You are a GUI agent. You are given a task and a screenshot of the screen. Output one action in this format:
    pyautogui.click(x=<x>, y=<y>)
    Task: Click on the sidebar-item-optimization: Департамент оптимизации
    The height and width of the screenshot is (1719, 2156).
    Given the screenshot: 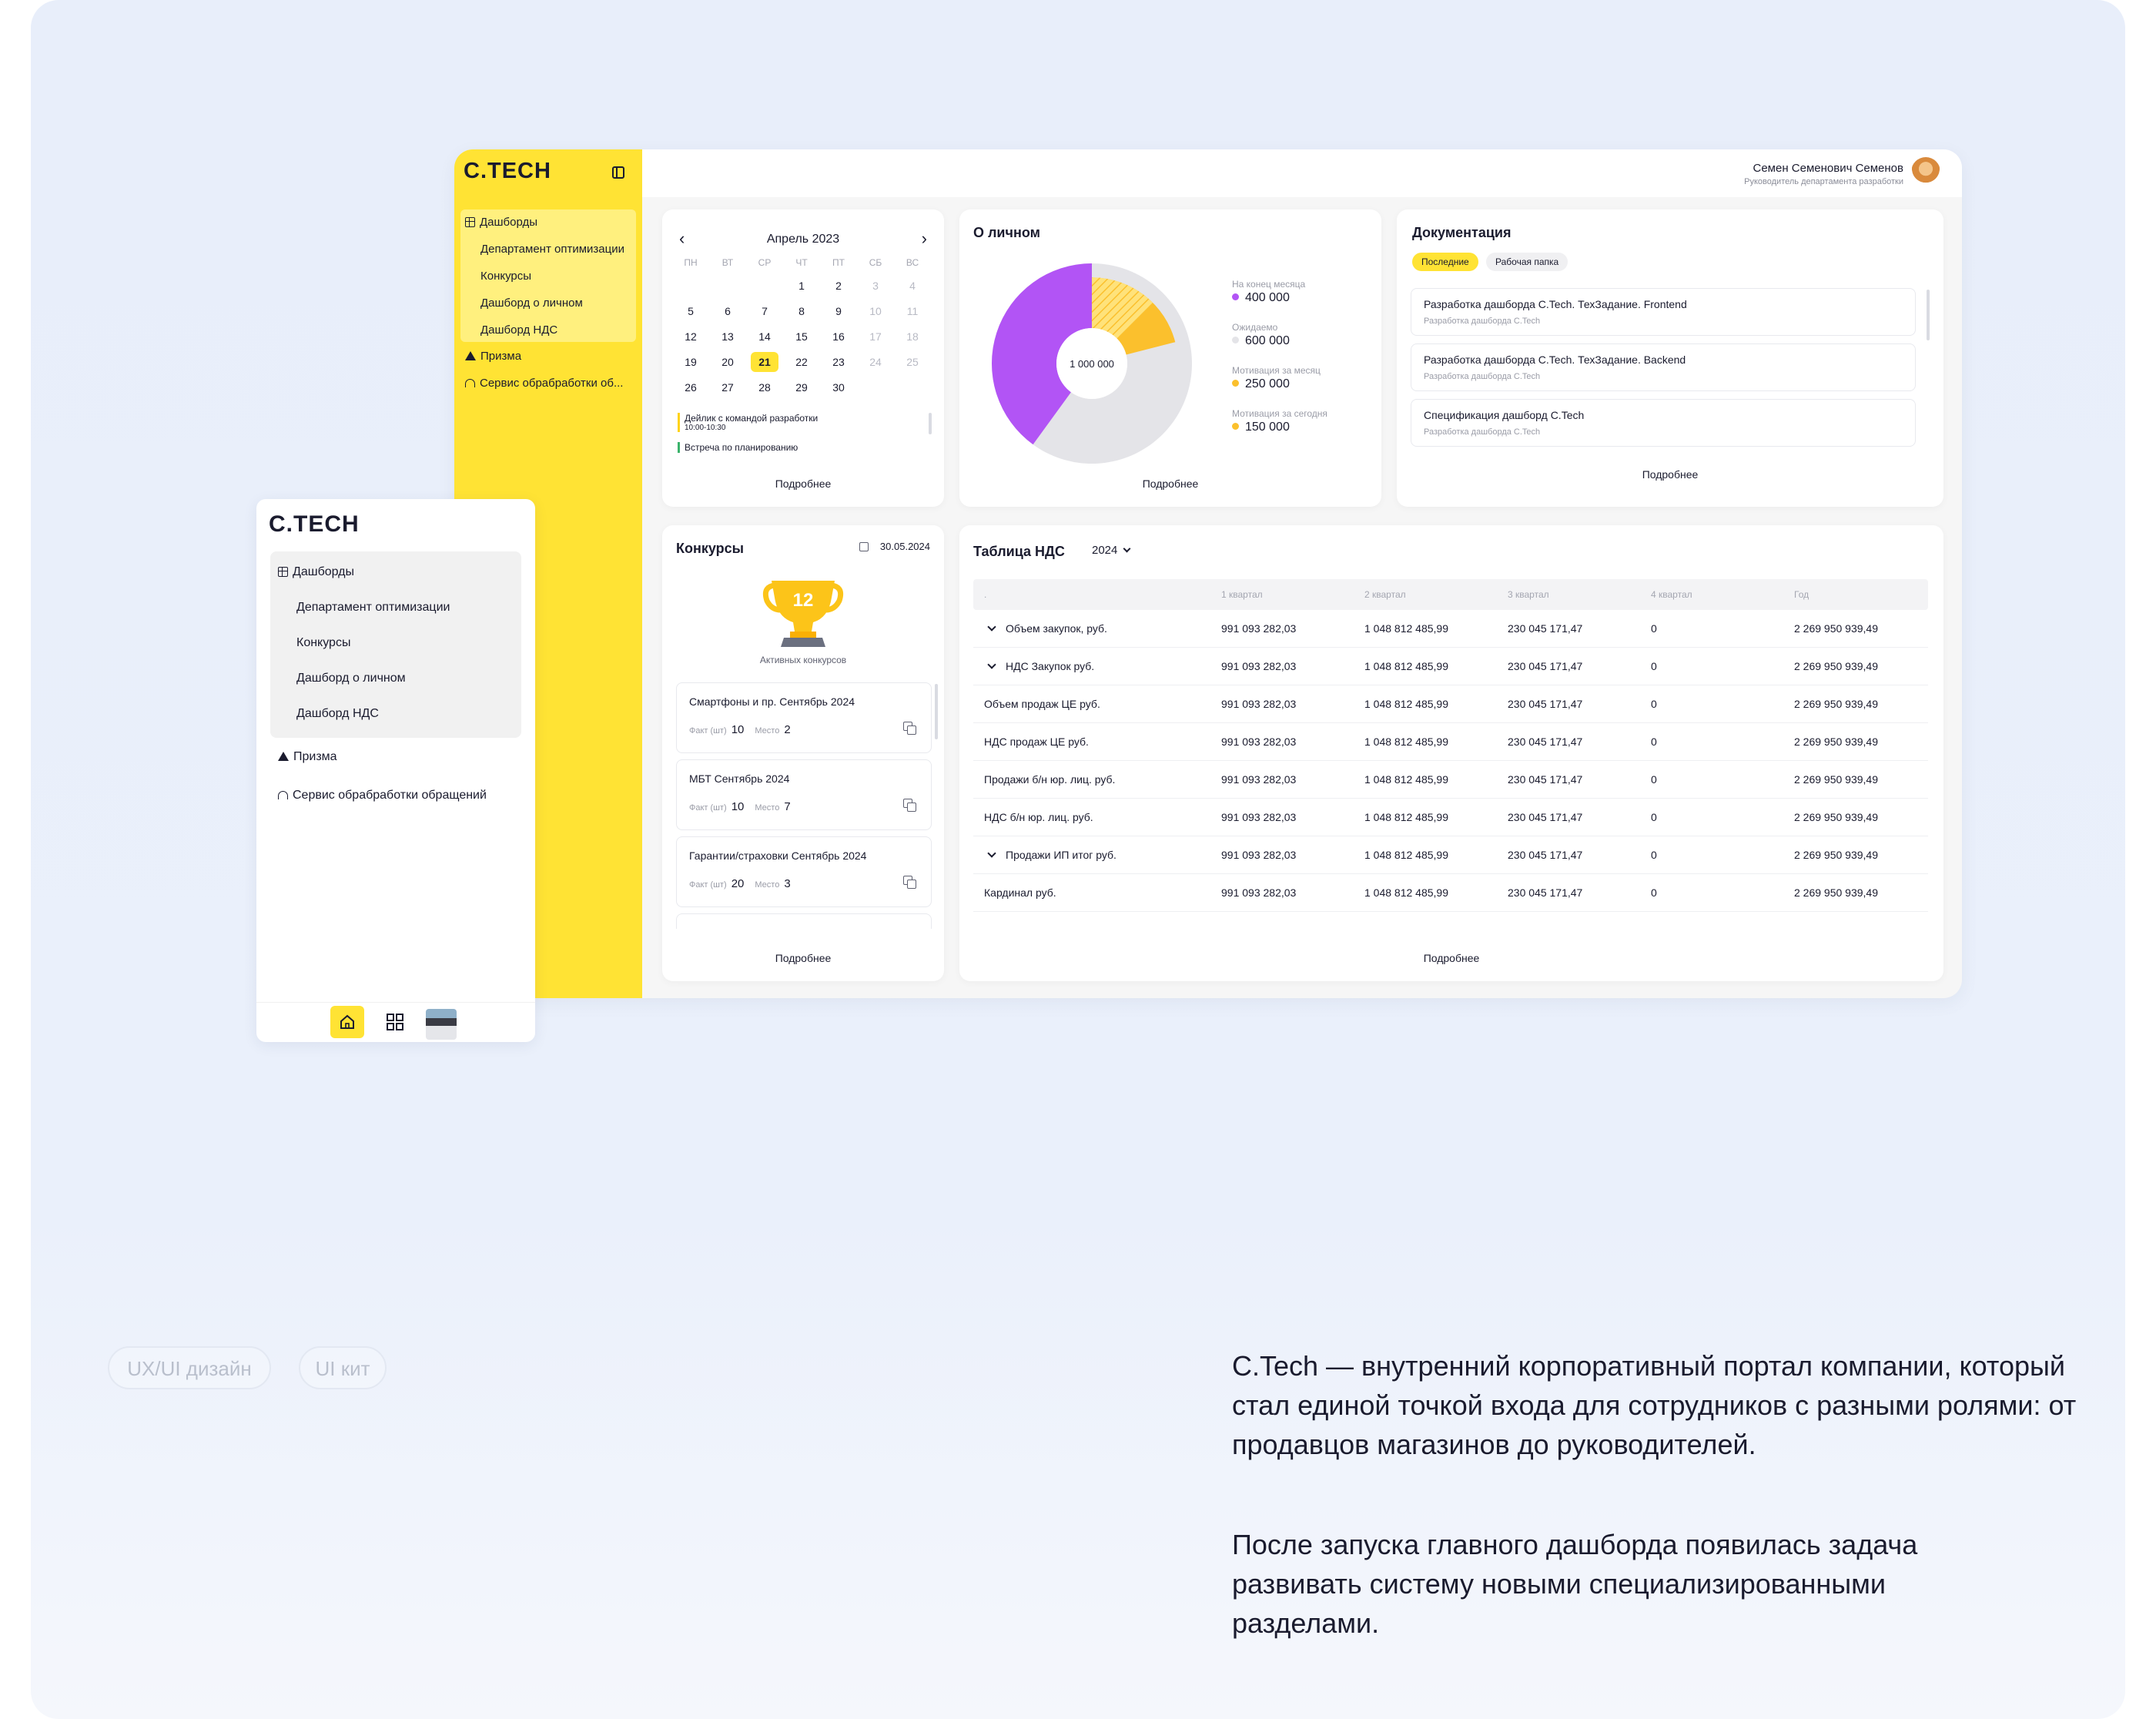 What is the action you would take?
    pyautogui.click(x=552, y=249)
    